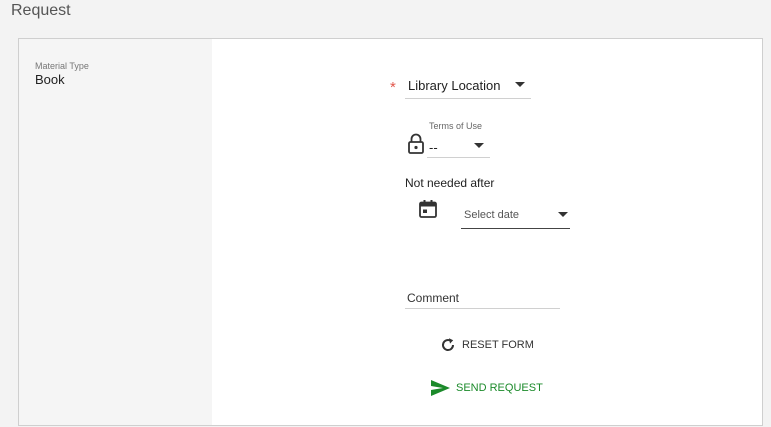  Describe the element at coordinates (440, 388) in the screenshot. I see `send-arrow-icon` at that location.